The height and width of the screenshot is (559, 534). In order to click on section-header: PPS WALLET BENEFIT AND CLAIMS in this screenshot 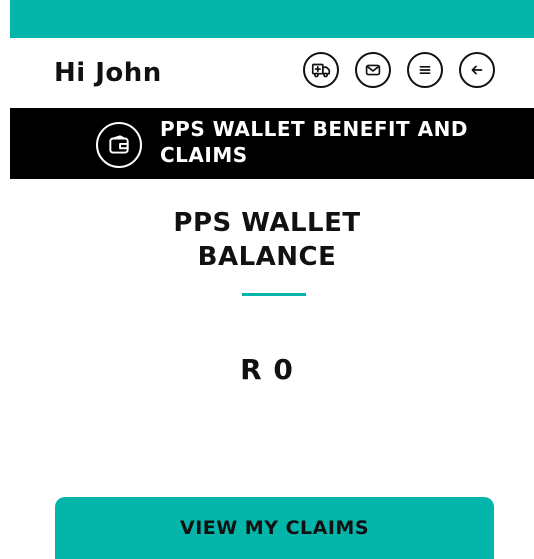, I will do `click(272, 143)`.